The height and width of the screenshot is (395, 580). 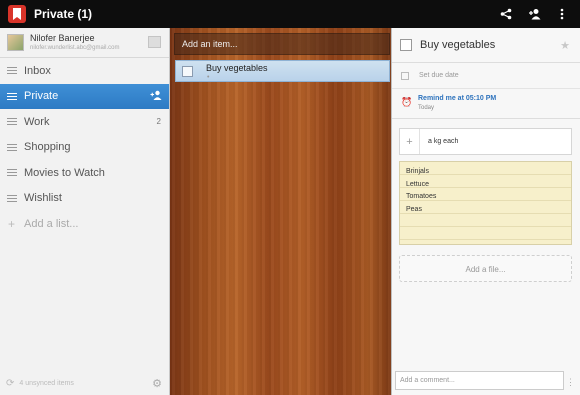 What do you see at coordinates (414, 209) in the screenshot?
I see `note-line: Peas` at bounding box center [414, 209].